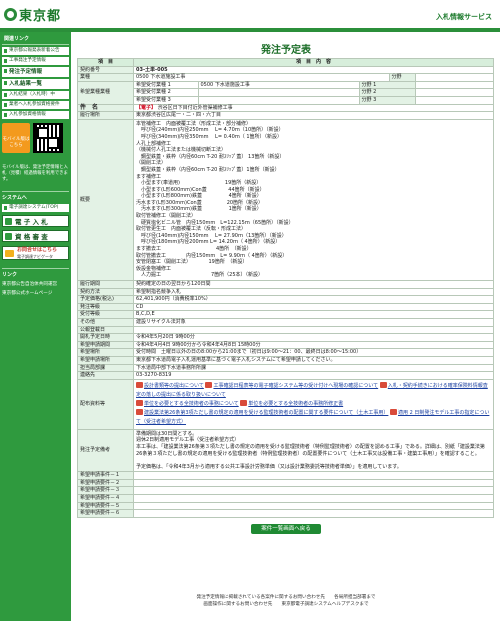  What do you see at coordinates (313, 330) in the screenshot?
I see `pub-value` at bounding box center [313, 330].